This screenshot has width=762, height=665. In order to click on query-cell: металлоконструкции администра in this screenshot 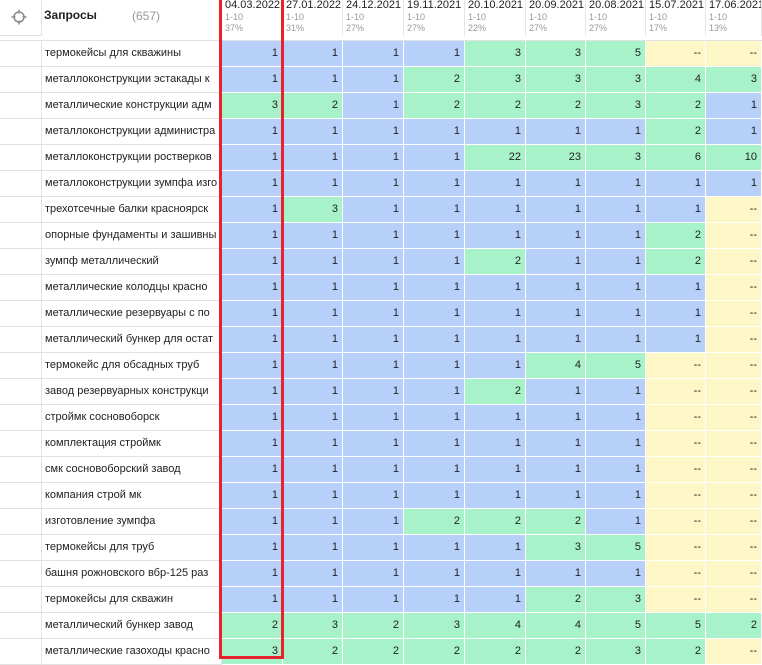, I will do `click(132, 132)`.